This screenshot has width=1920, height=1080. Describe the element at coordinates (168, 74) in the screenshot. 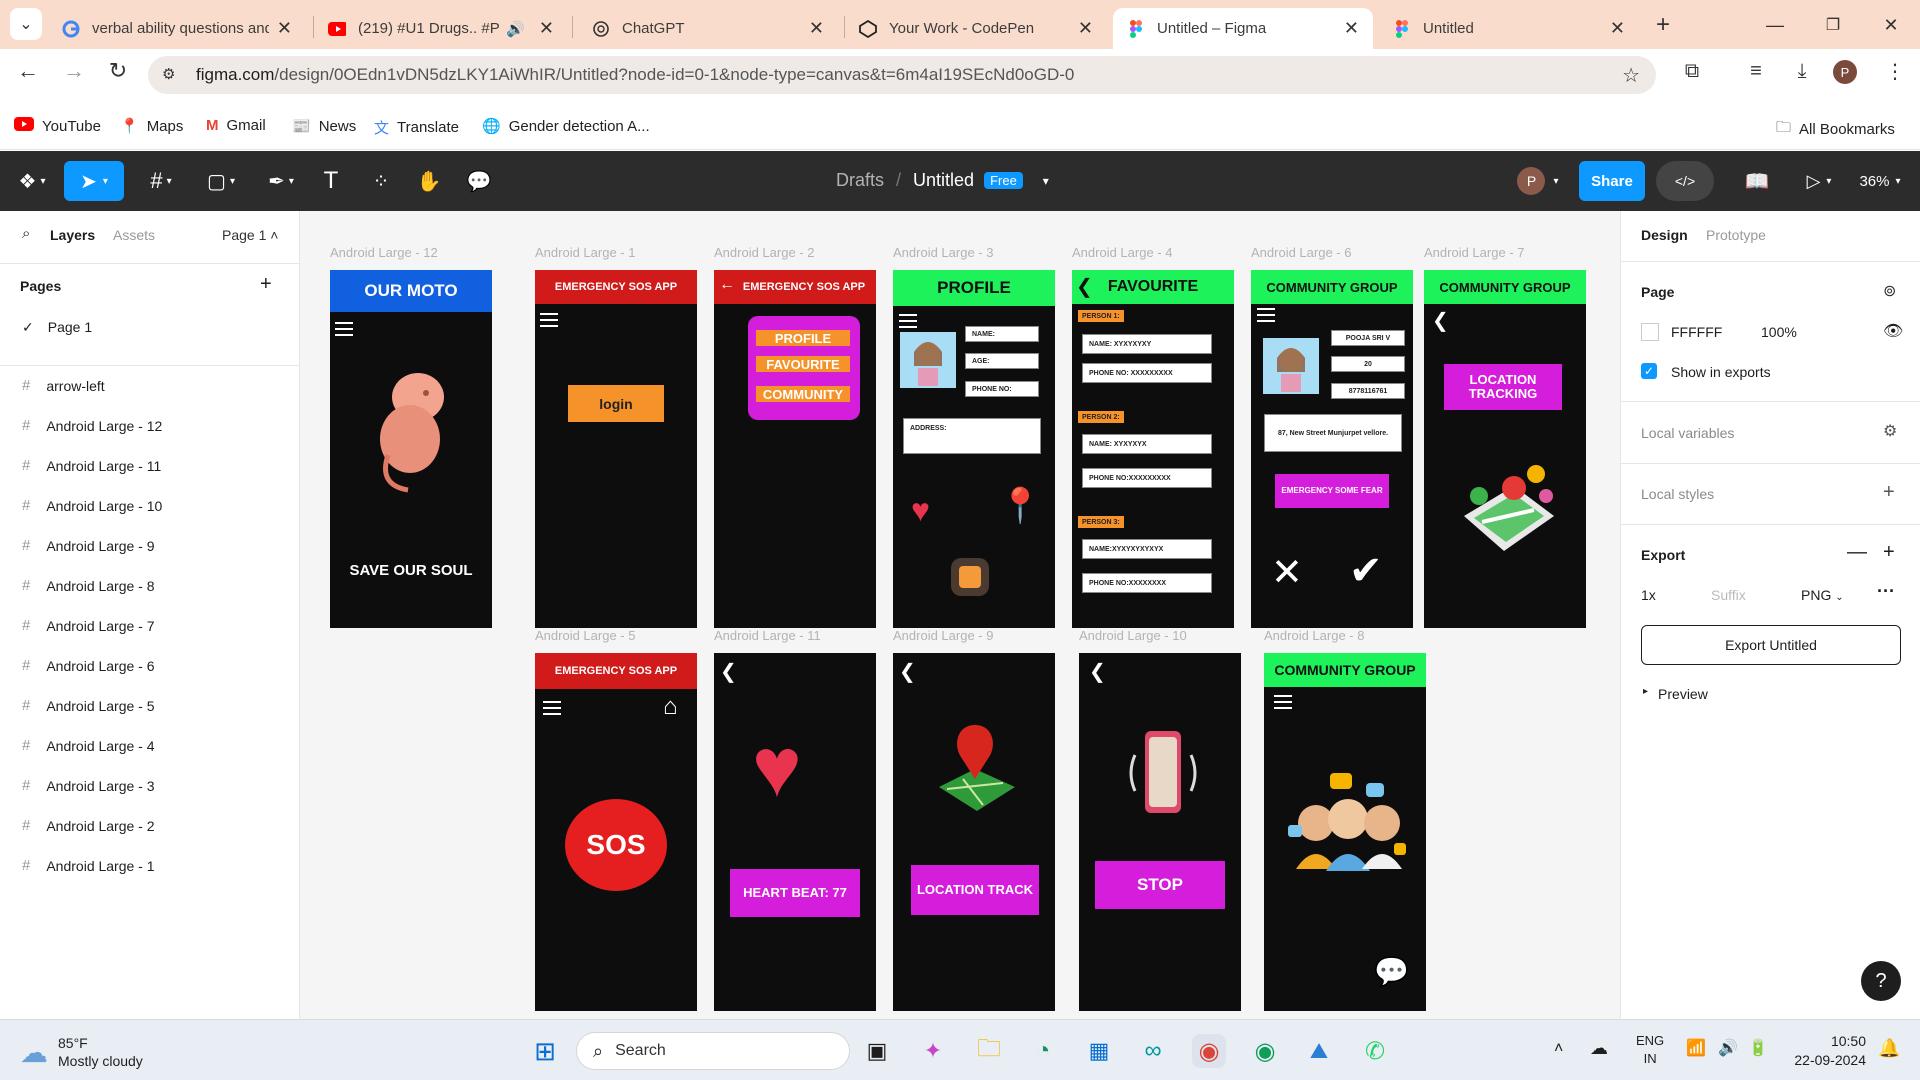

I see `site-info-icon: ⚙` at that location.